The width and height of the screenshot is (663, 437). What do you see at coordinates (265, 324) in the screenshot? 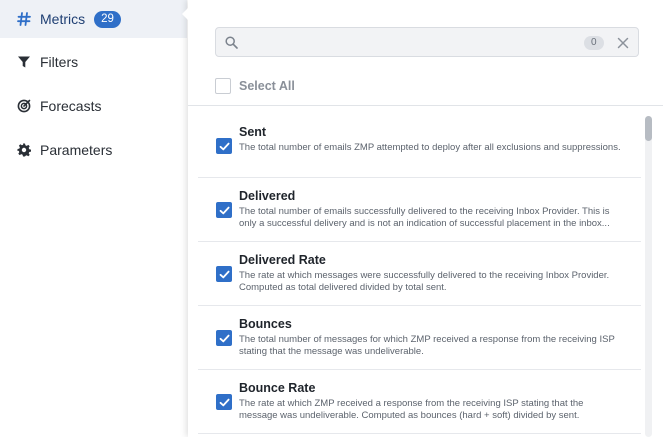
I see `metric-title: Bounces` at bounding box center [265, 324].